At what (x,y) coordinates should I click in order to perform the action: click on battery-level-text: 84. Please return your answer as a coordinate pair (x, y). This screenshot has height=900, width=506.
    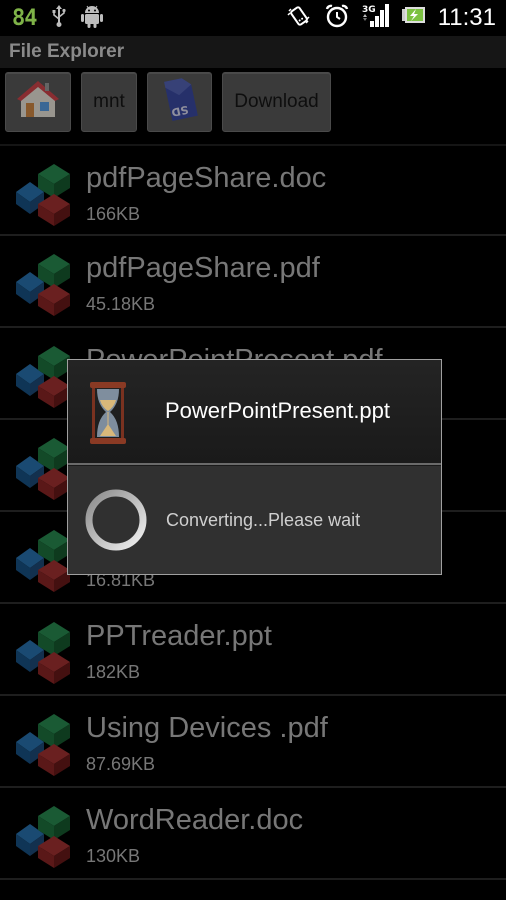
    Looking at the image, I should click on (24, 18).